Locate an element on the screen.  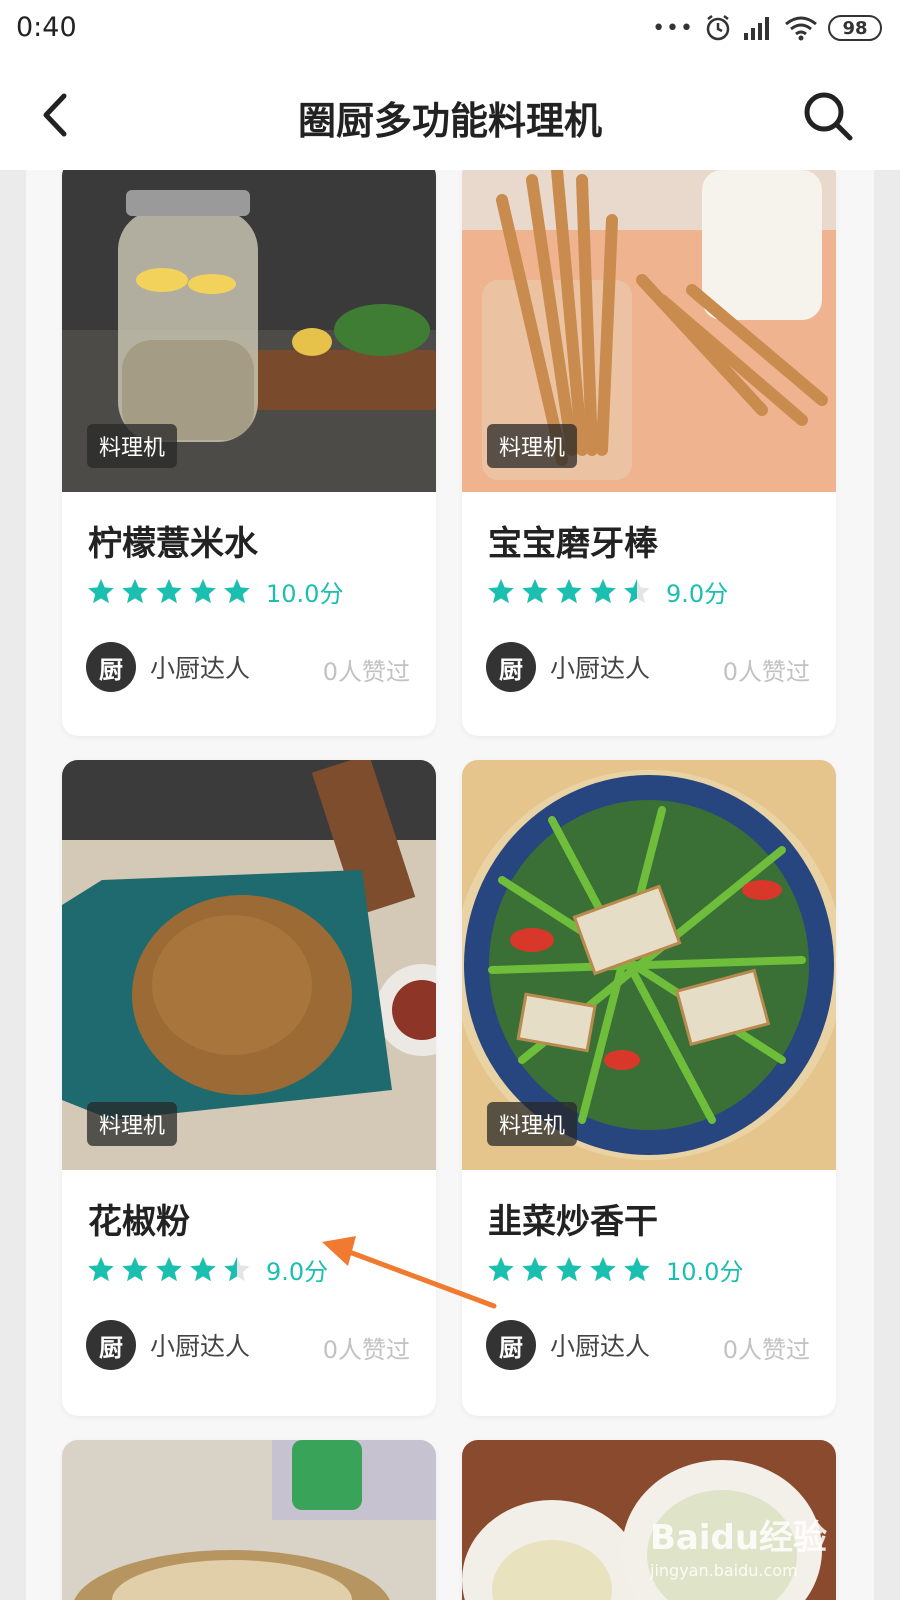
search-icon is located at coordinates (828, 116).